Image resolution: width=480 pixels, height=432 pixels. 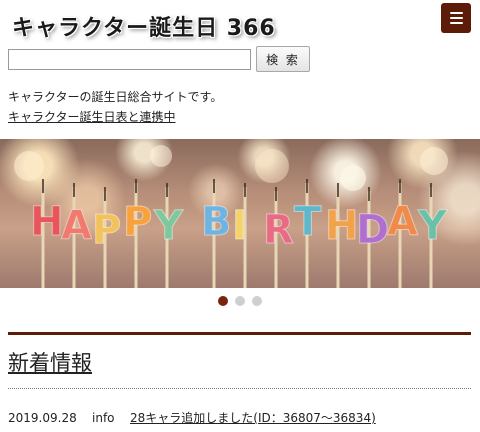 I want to click on news-date: 2019.09.28, so click(x=42, y=418).